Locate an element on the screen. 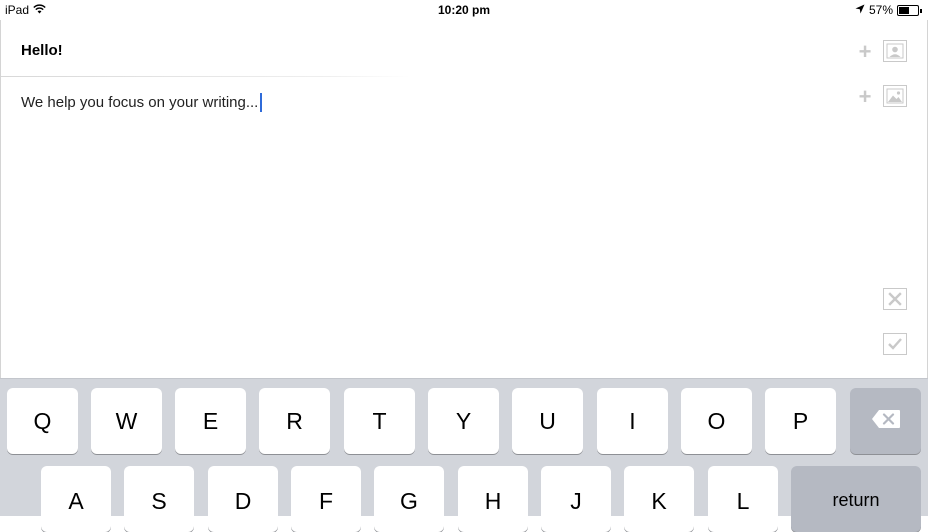 The image size is (928, 532). add-picture-plus-icon: + is located at coordinates (865, 97).